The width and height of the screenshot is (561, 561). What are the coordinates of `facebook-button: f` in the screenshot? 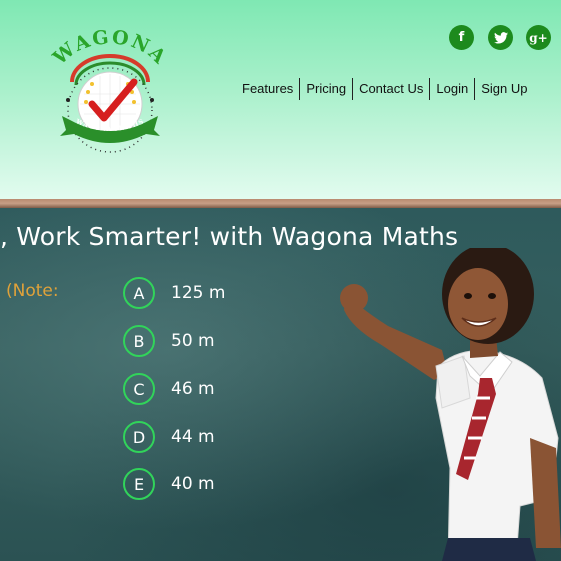 It's located at (461, 37).